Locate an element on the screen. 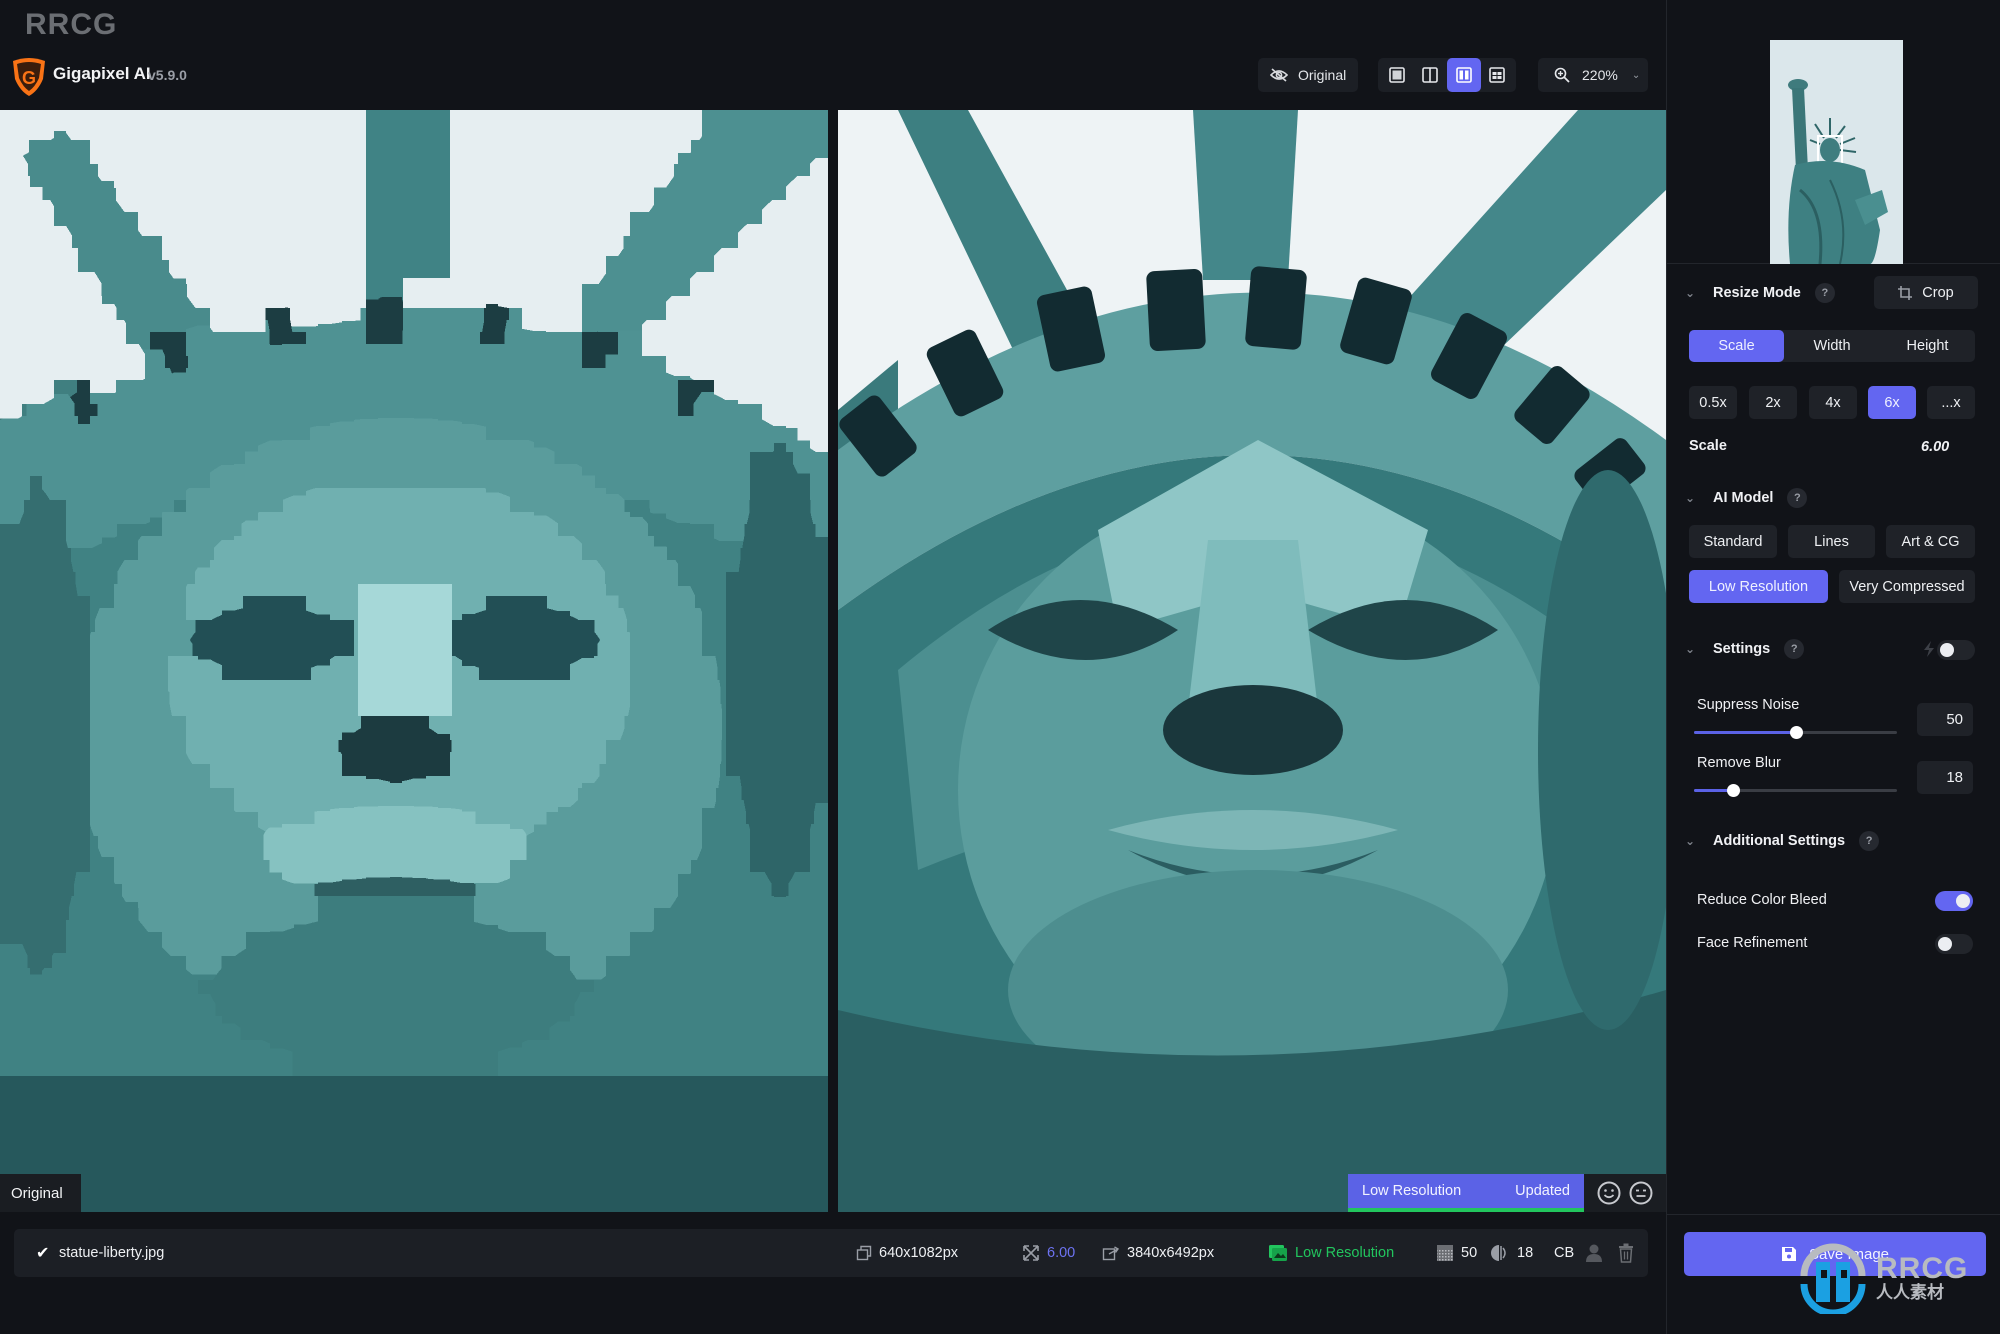  additional-settings-title: Additional Settings is located at coordinates (1779, 841).